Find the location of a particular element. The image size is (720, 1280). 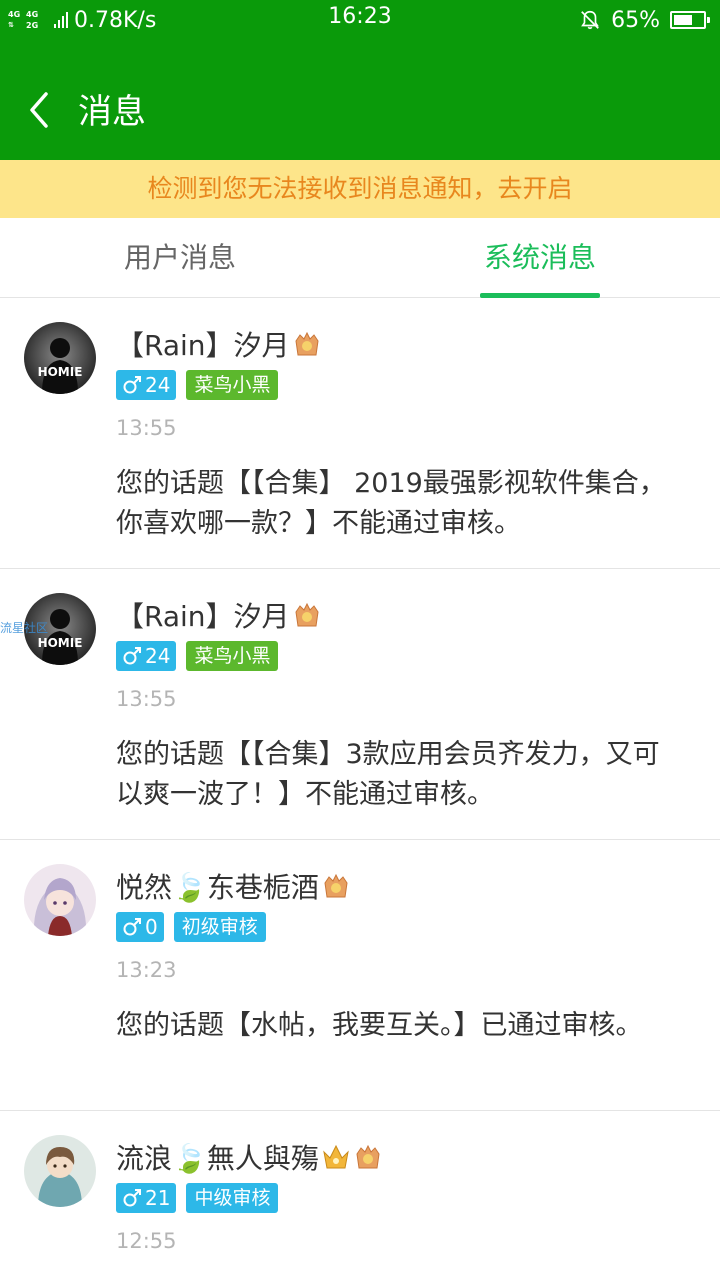

crown-medal-icon is located at coordinates (336, 1156).